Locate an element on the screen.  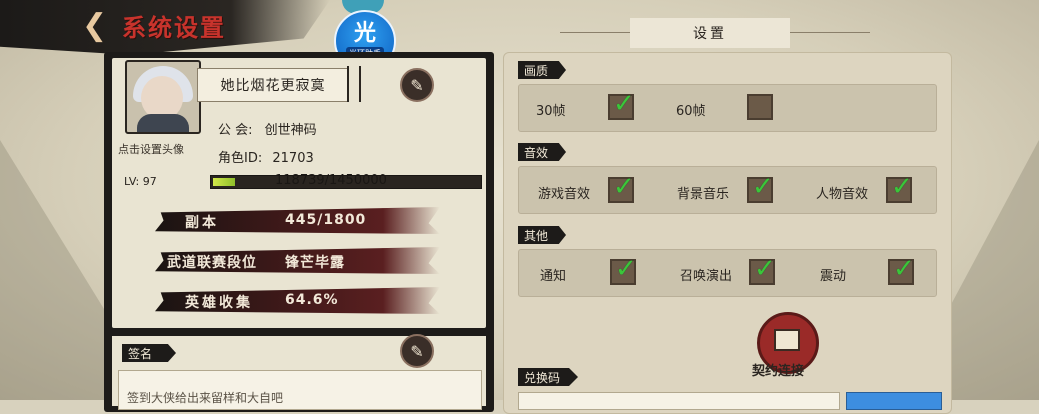
avatar is located at coordinates (163, 97).